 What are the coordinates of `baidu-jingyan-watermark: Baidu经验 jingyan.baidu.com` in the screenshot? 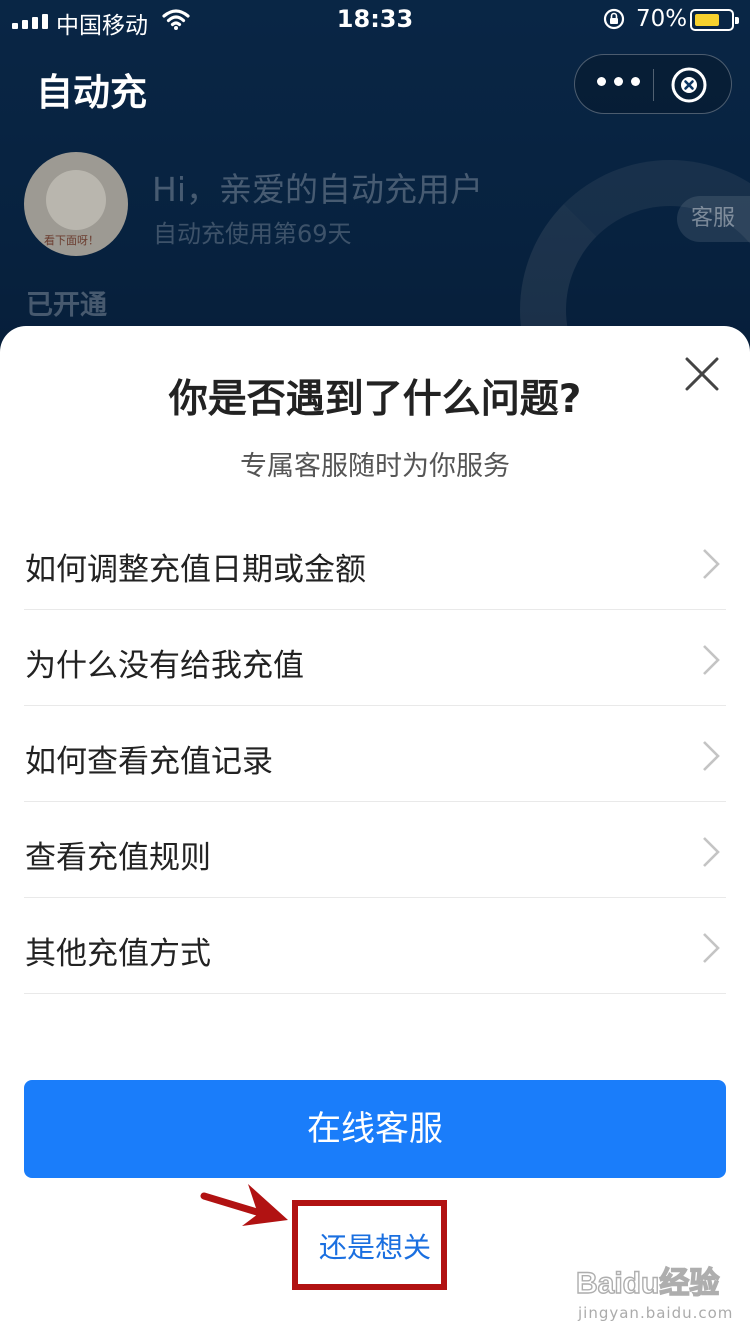 It's located at (657, 1293).